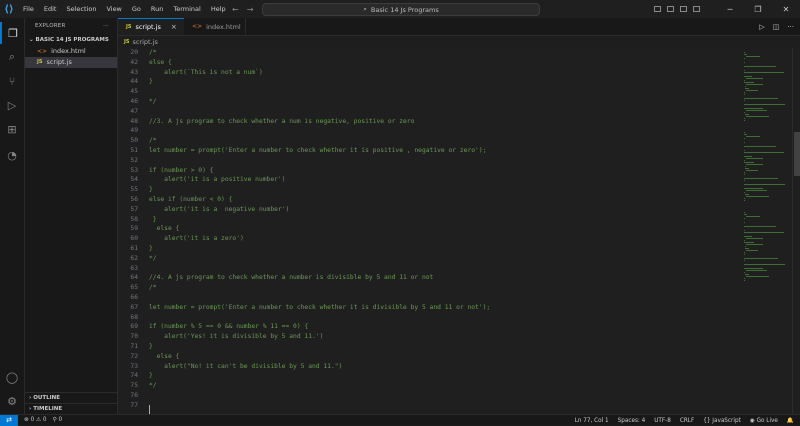 Image resolution: width=800 pixels, height=426 pixels. I want to click on status-left: ⊗ 0 ⚠ 0 ⚲ 0, so click(43, 420).